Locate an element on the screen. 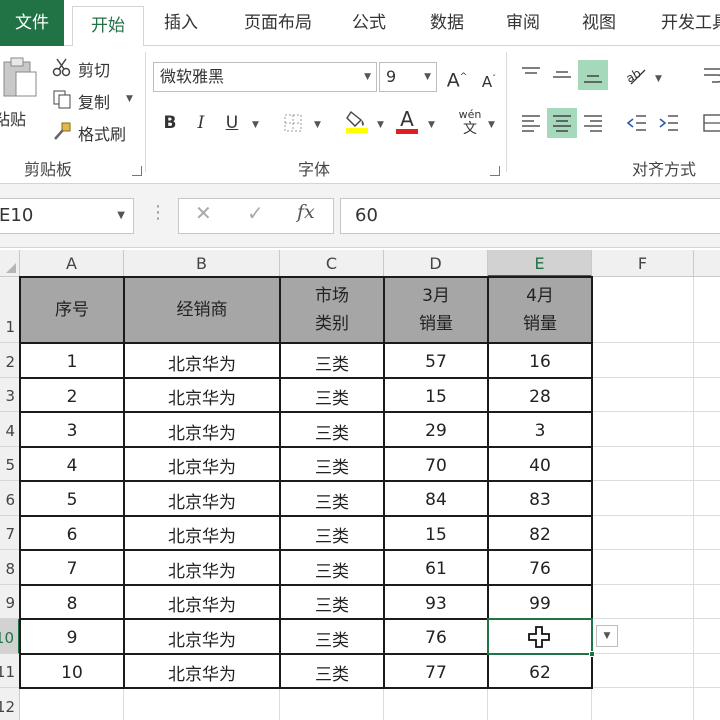 This screenshot has width=720, height=720. row-header-6: 6 is located at coordinates (10, 498).